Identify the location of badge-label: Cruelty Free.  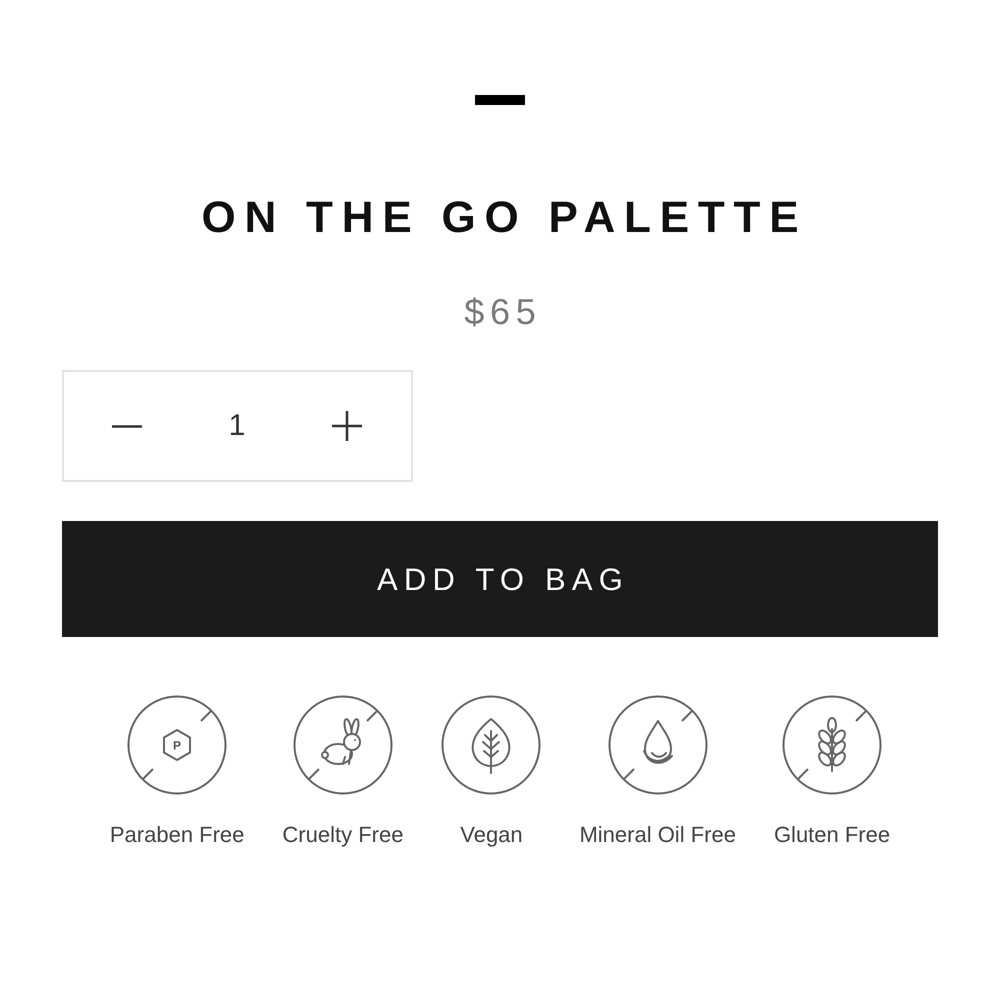
(343, 835).